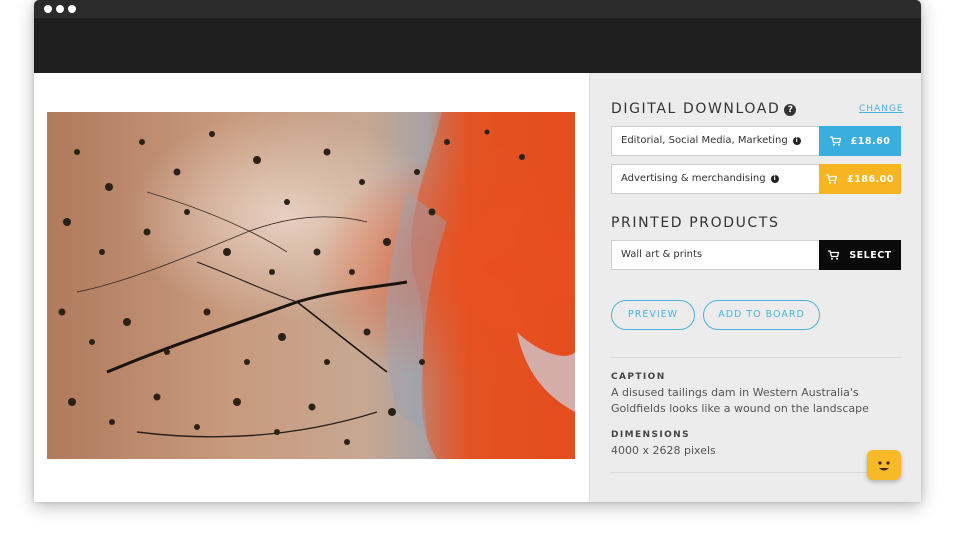 Image resolution: width=954 pixels, height=536 pixels. I want to click on advertising-license-row: Advertising & merchandising i £186.00, so click(756, 179).